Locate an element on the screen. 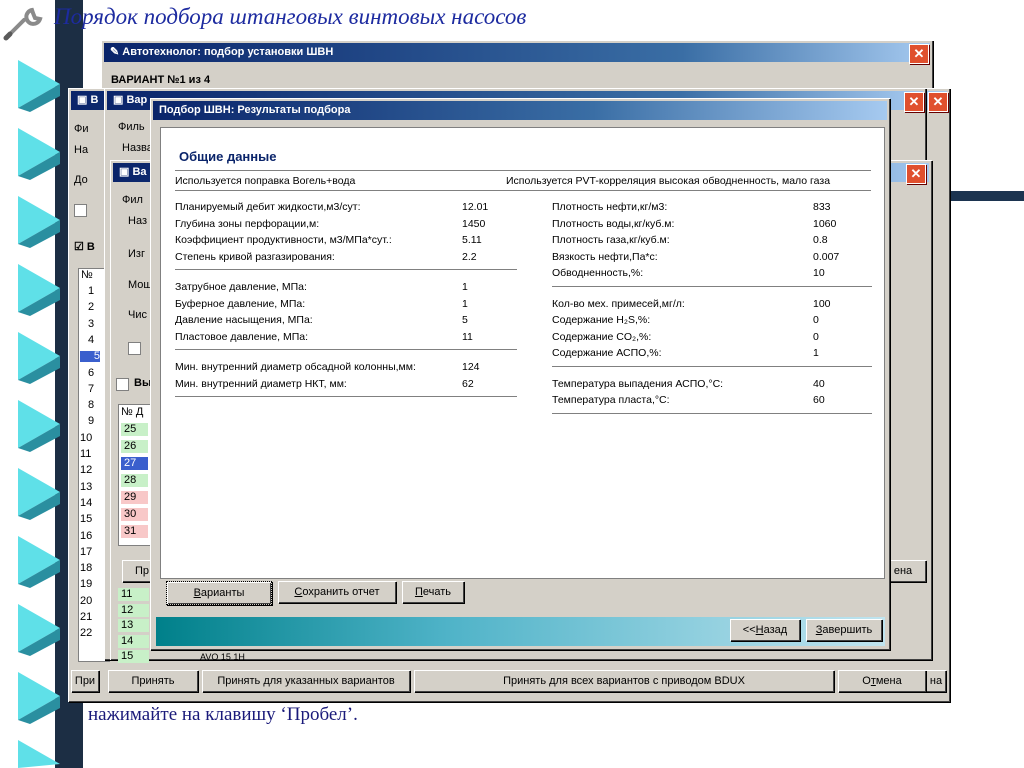  param-value: 5.11 is located at coordinates (472, 240).